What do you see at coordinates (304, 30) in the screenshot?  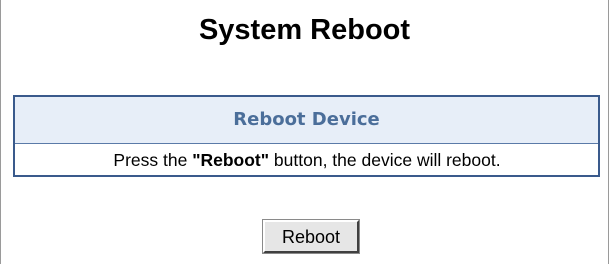 I see `page-title: System Reboot` at bounding box center [304, 30].